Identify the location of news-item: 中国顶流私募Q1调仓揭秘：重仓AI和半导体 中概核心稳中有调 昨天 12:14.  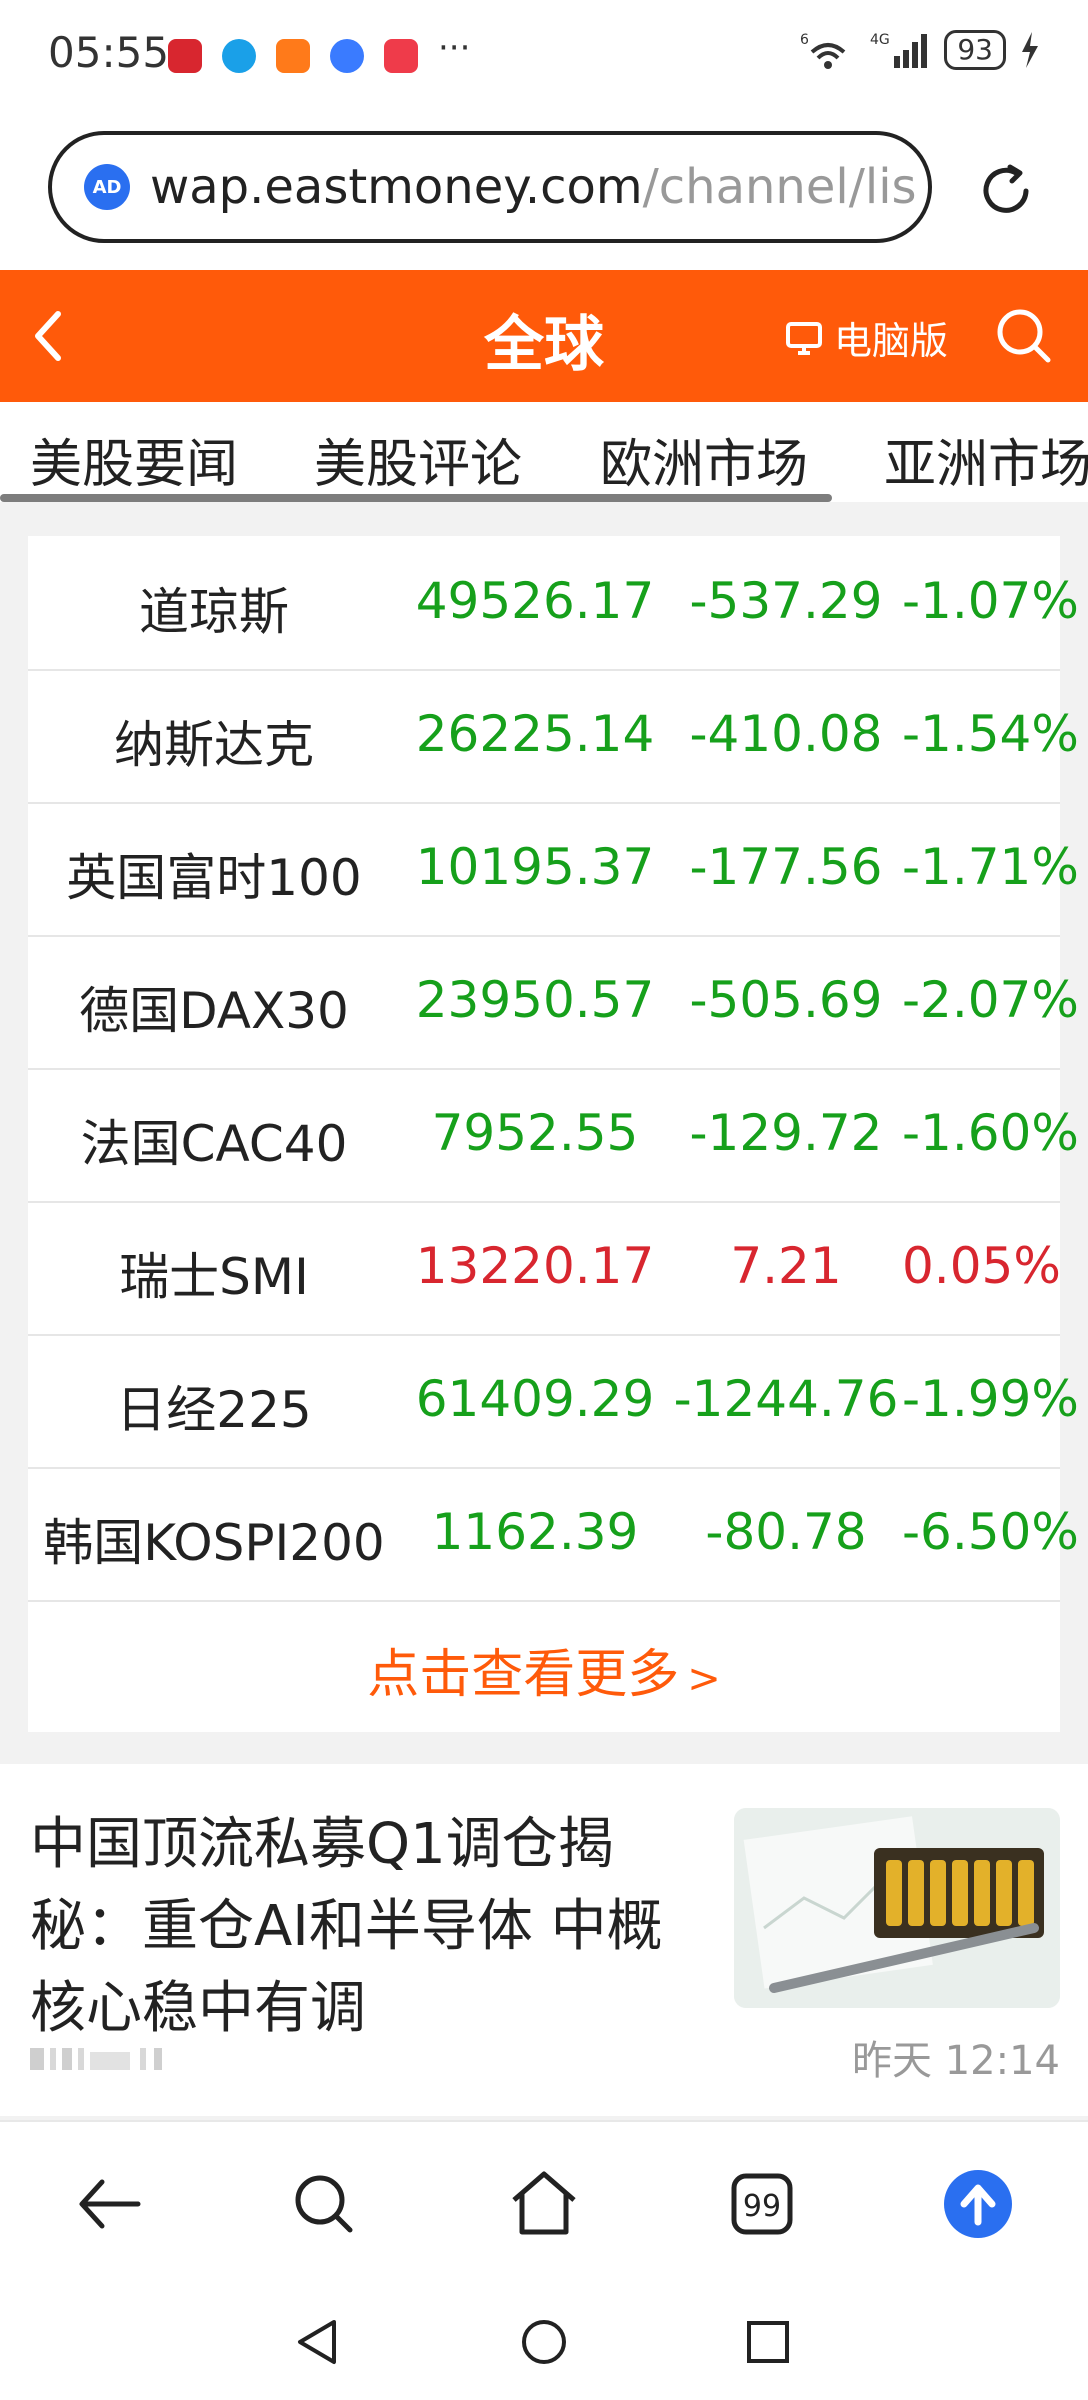
(544, 1940).